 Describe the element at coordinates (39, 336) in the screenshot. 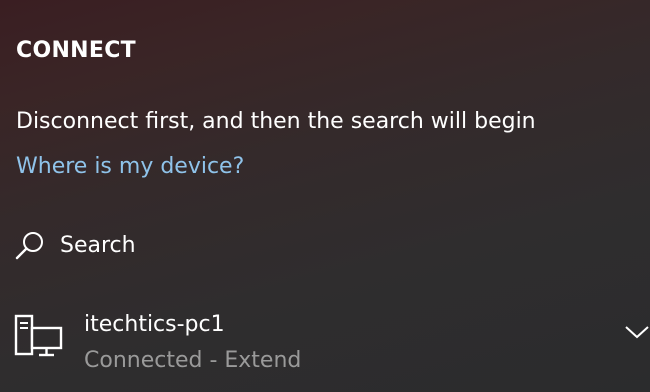

I see `computer-icon` at that location.